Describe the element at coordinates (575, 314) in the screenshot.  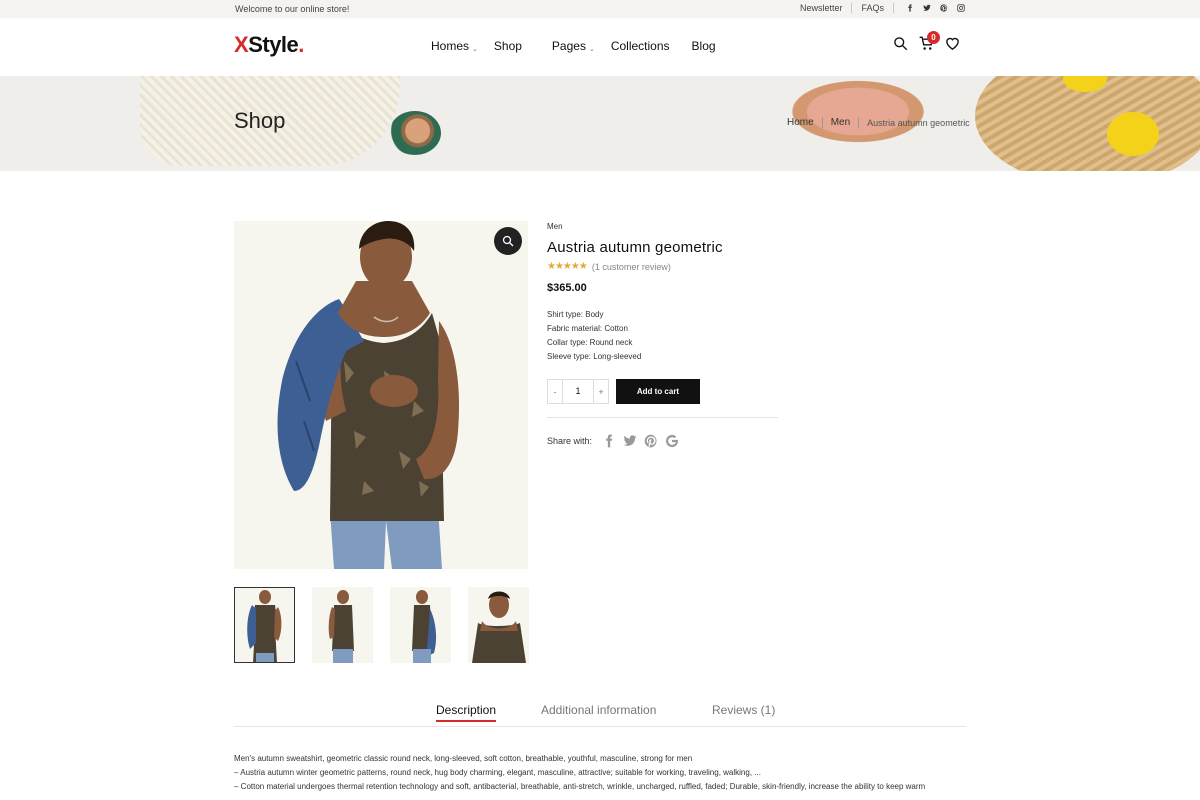
I see `spec-item: Shirt type: Body` at that location.